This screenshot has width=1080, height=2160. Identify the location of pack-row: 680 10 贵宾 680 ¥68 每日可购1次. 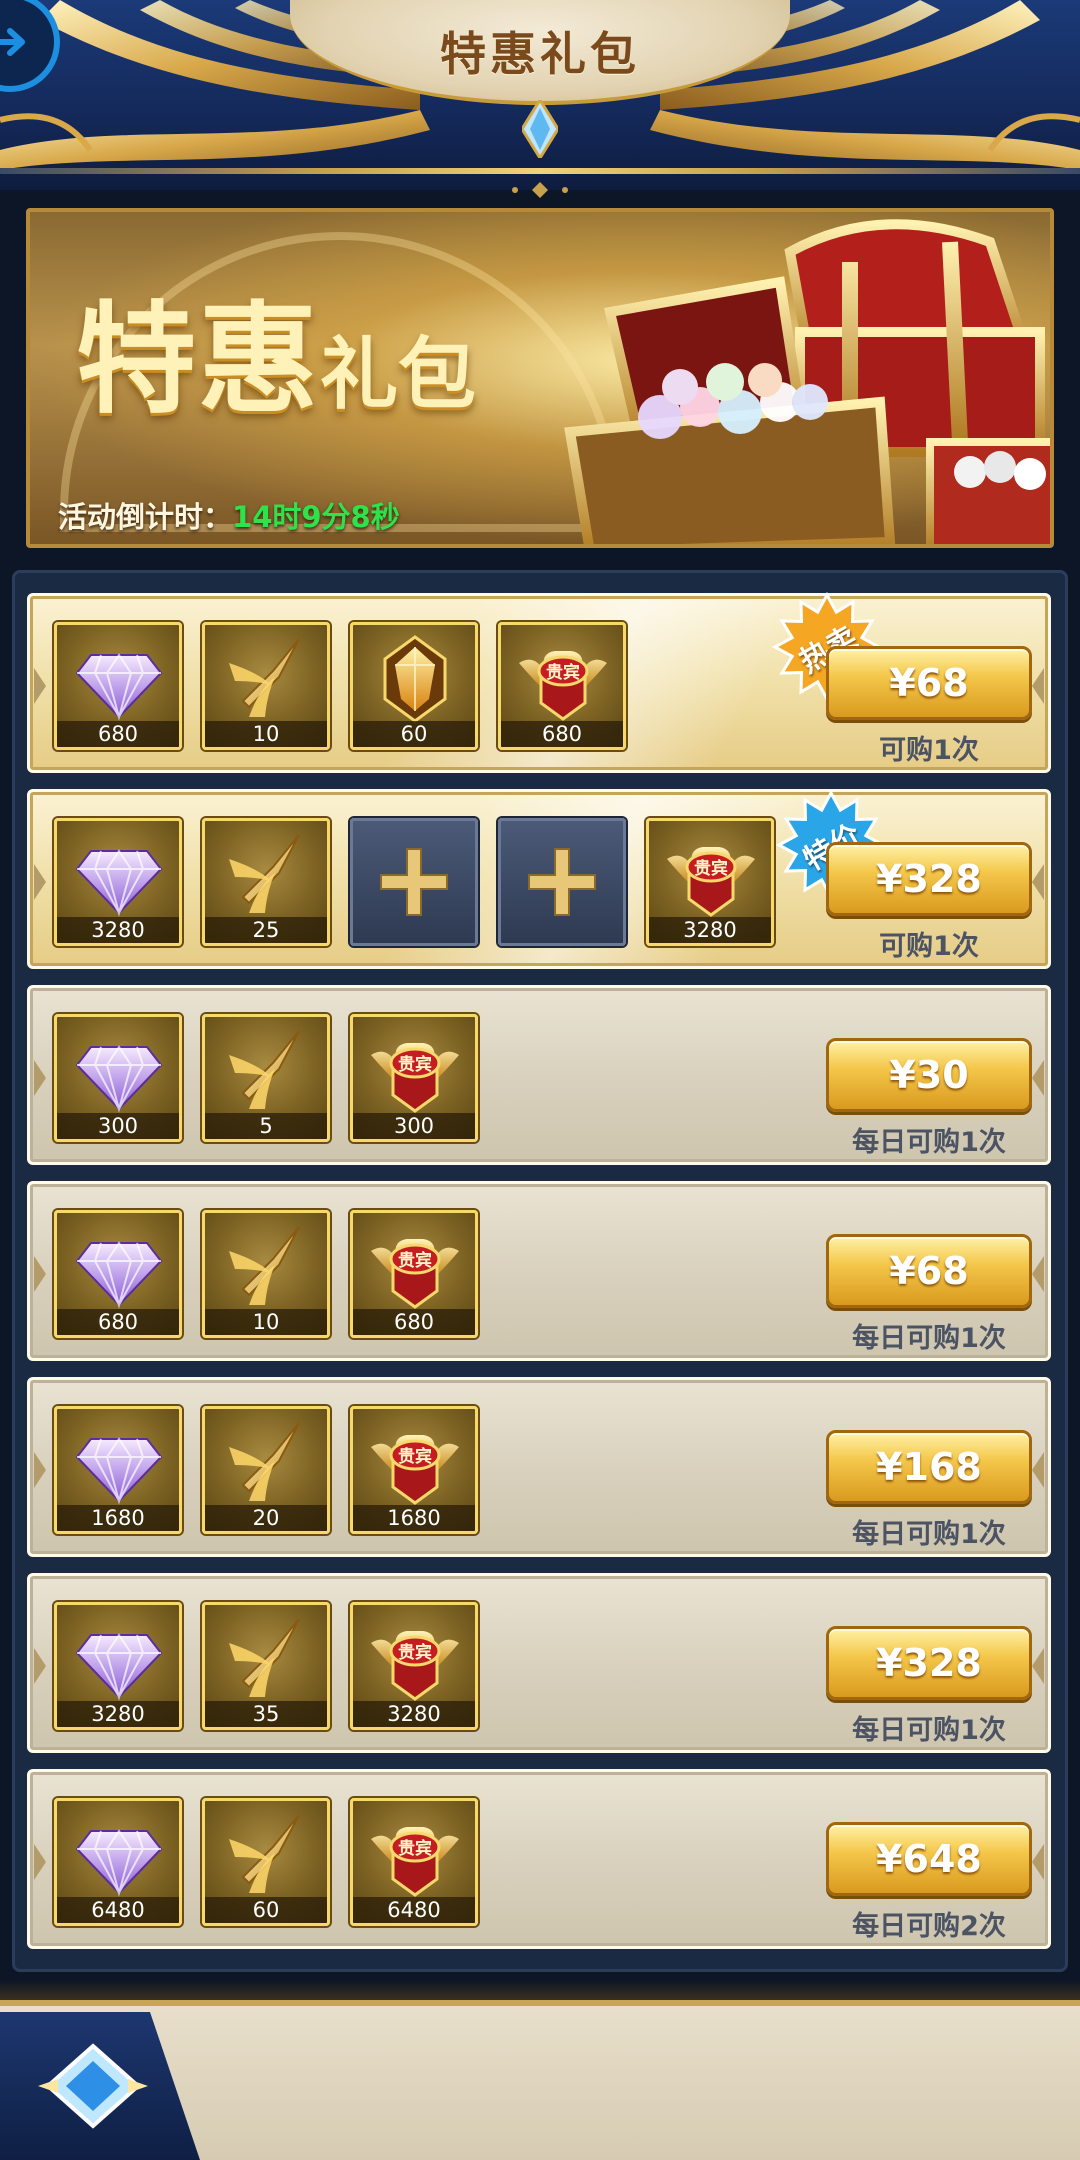
(539, 1271).